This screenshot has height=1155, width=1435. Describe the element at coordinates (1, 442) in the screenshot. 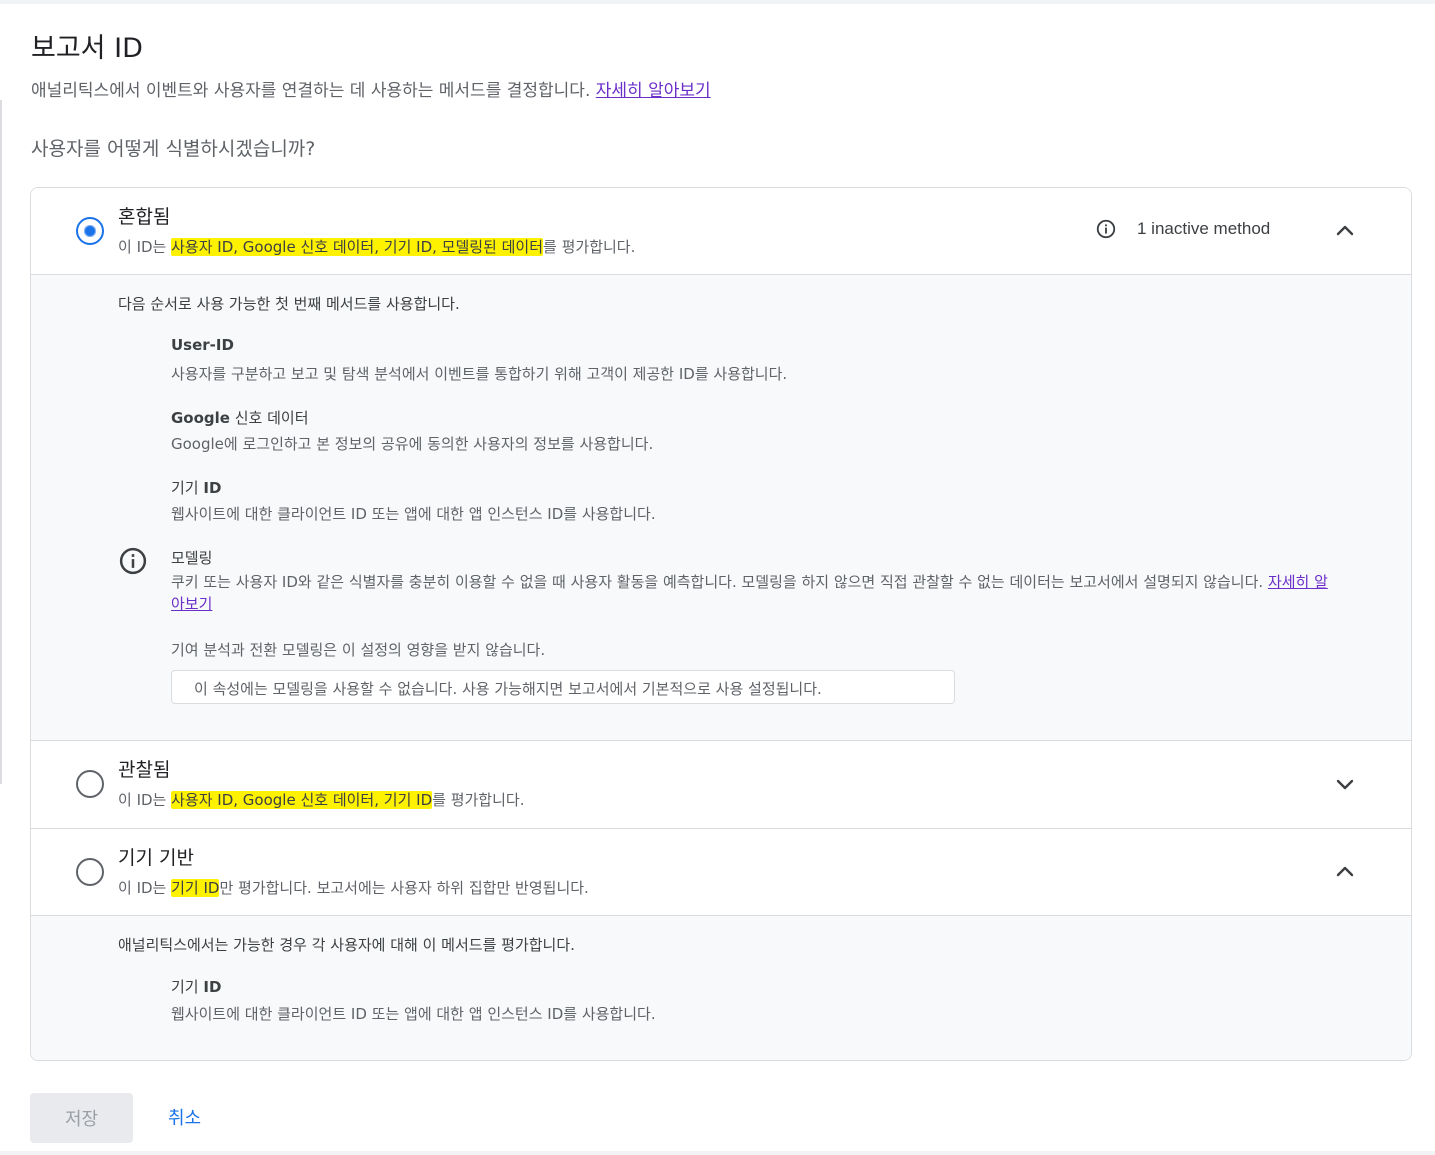

I see `left-rule` at that location.